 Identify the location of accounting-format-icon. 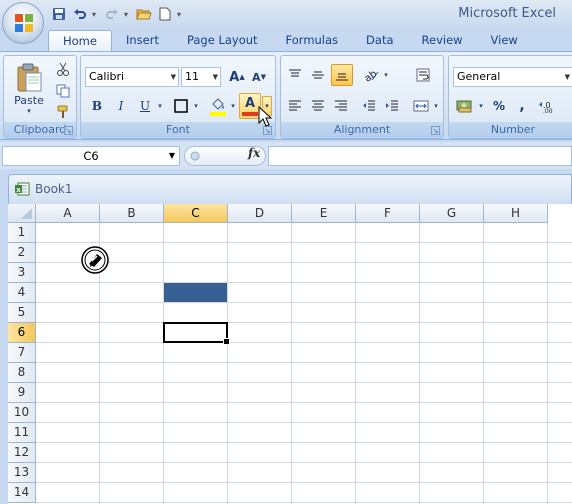
(465, 106).